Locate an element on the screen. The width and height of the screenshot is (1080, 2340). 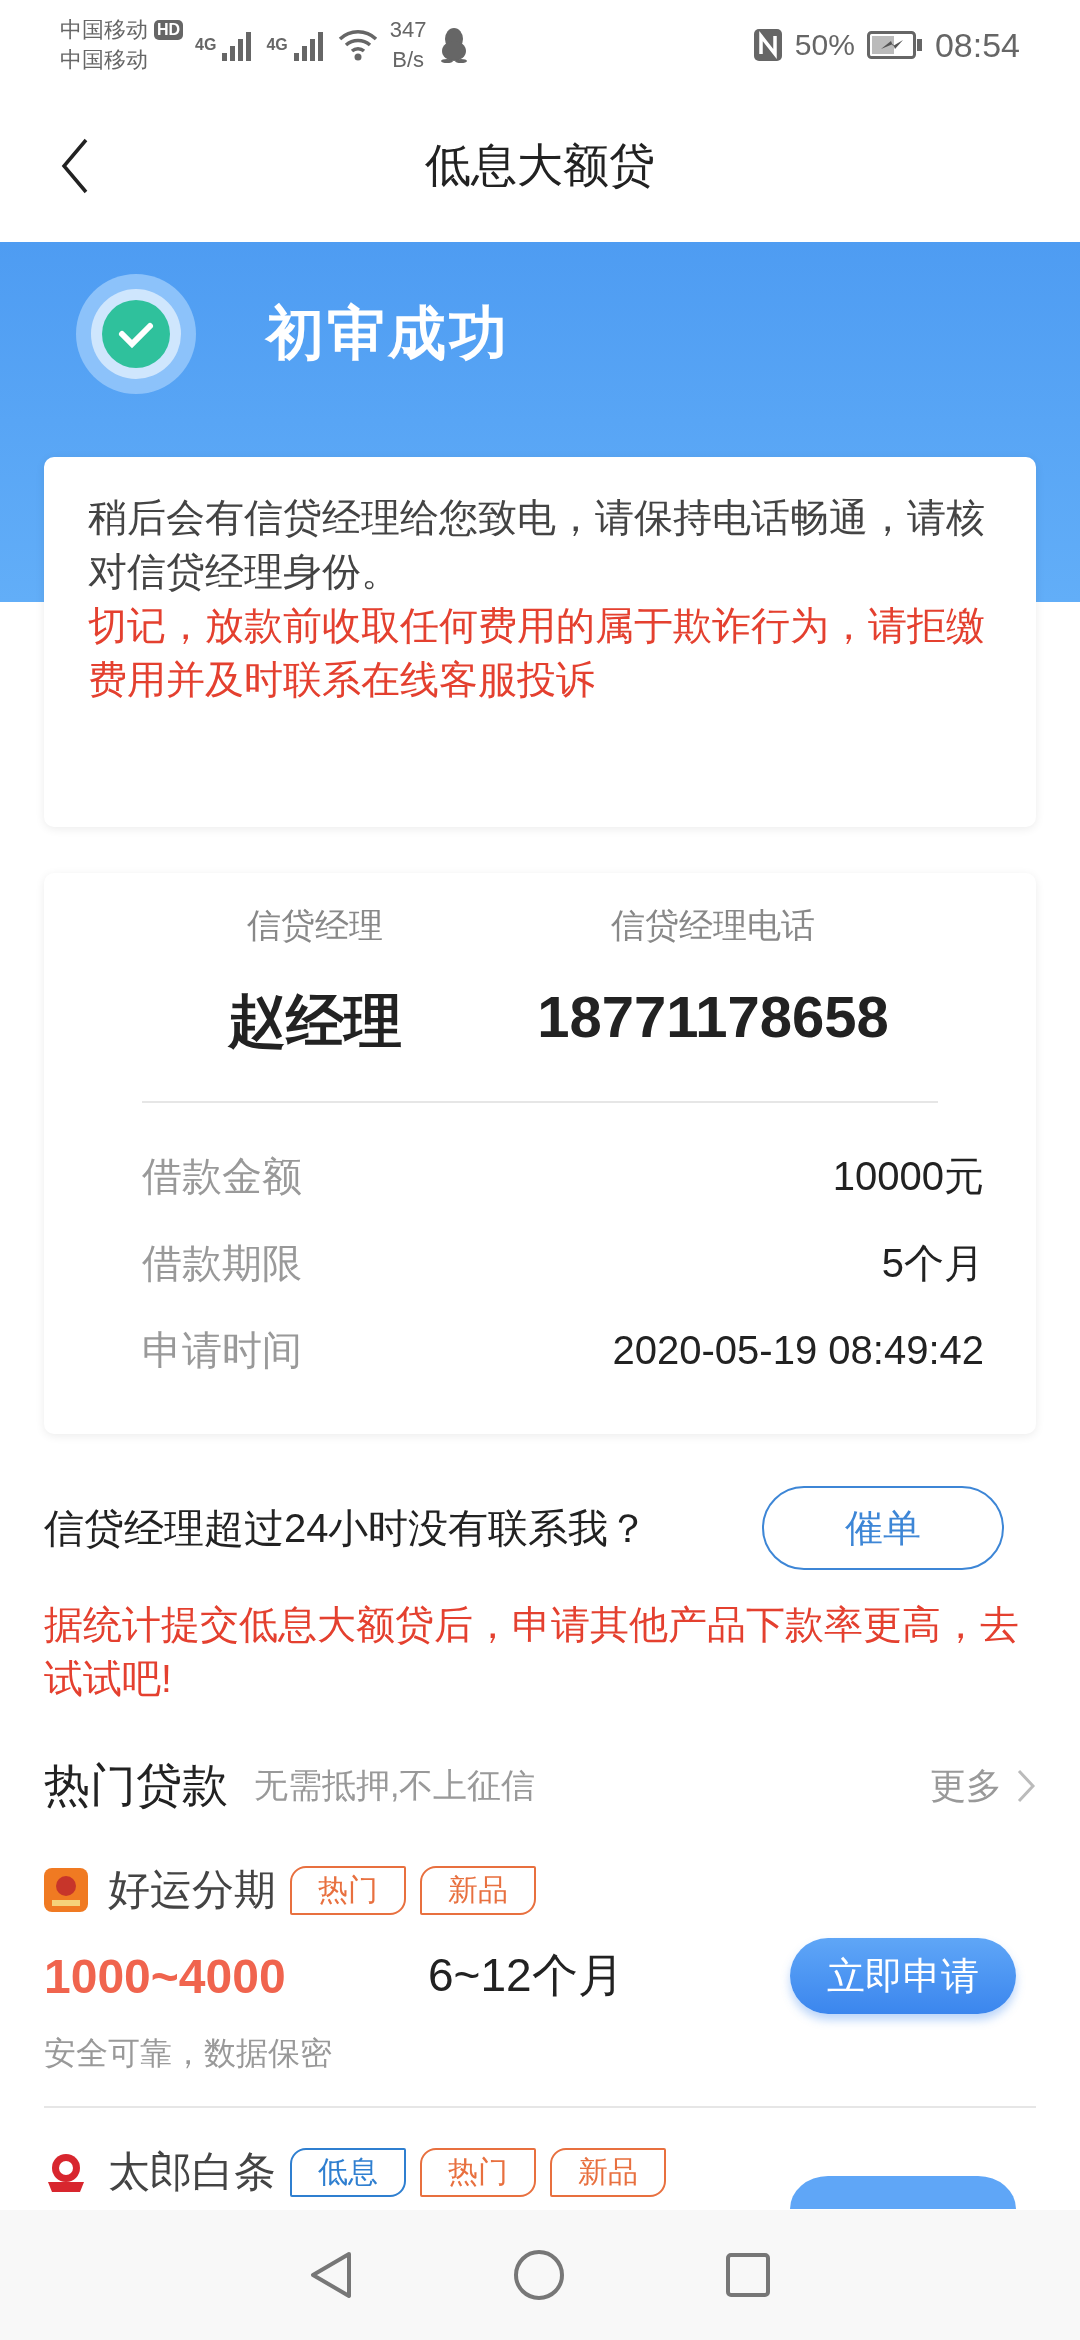
battery-percent: 50% is located at coordinates (824, 45).